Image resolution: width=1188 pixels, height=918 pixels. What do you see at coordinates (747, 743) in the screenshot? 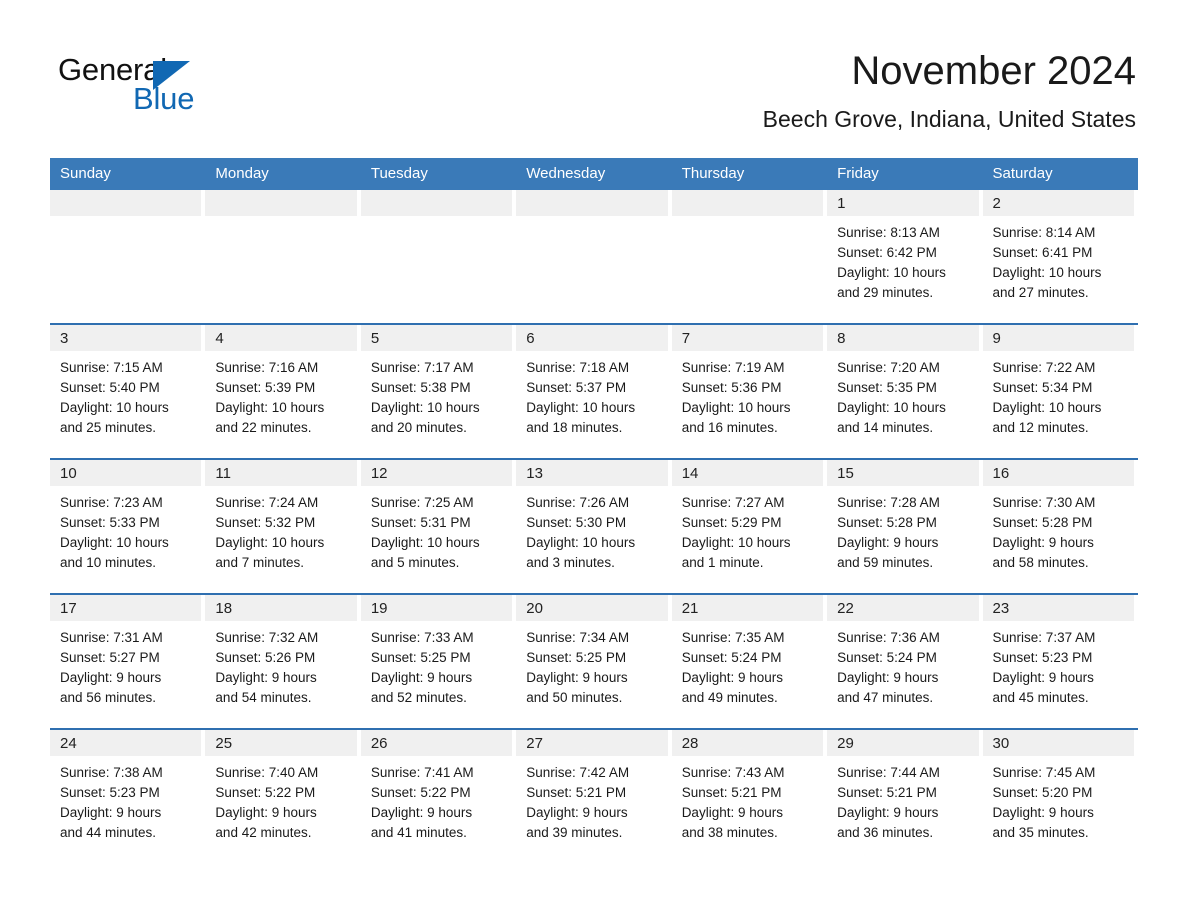
I see `day-number-strip: 28` at bounding box center [747, 743].